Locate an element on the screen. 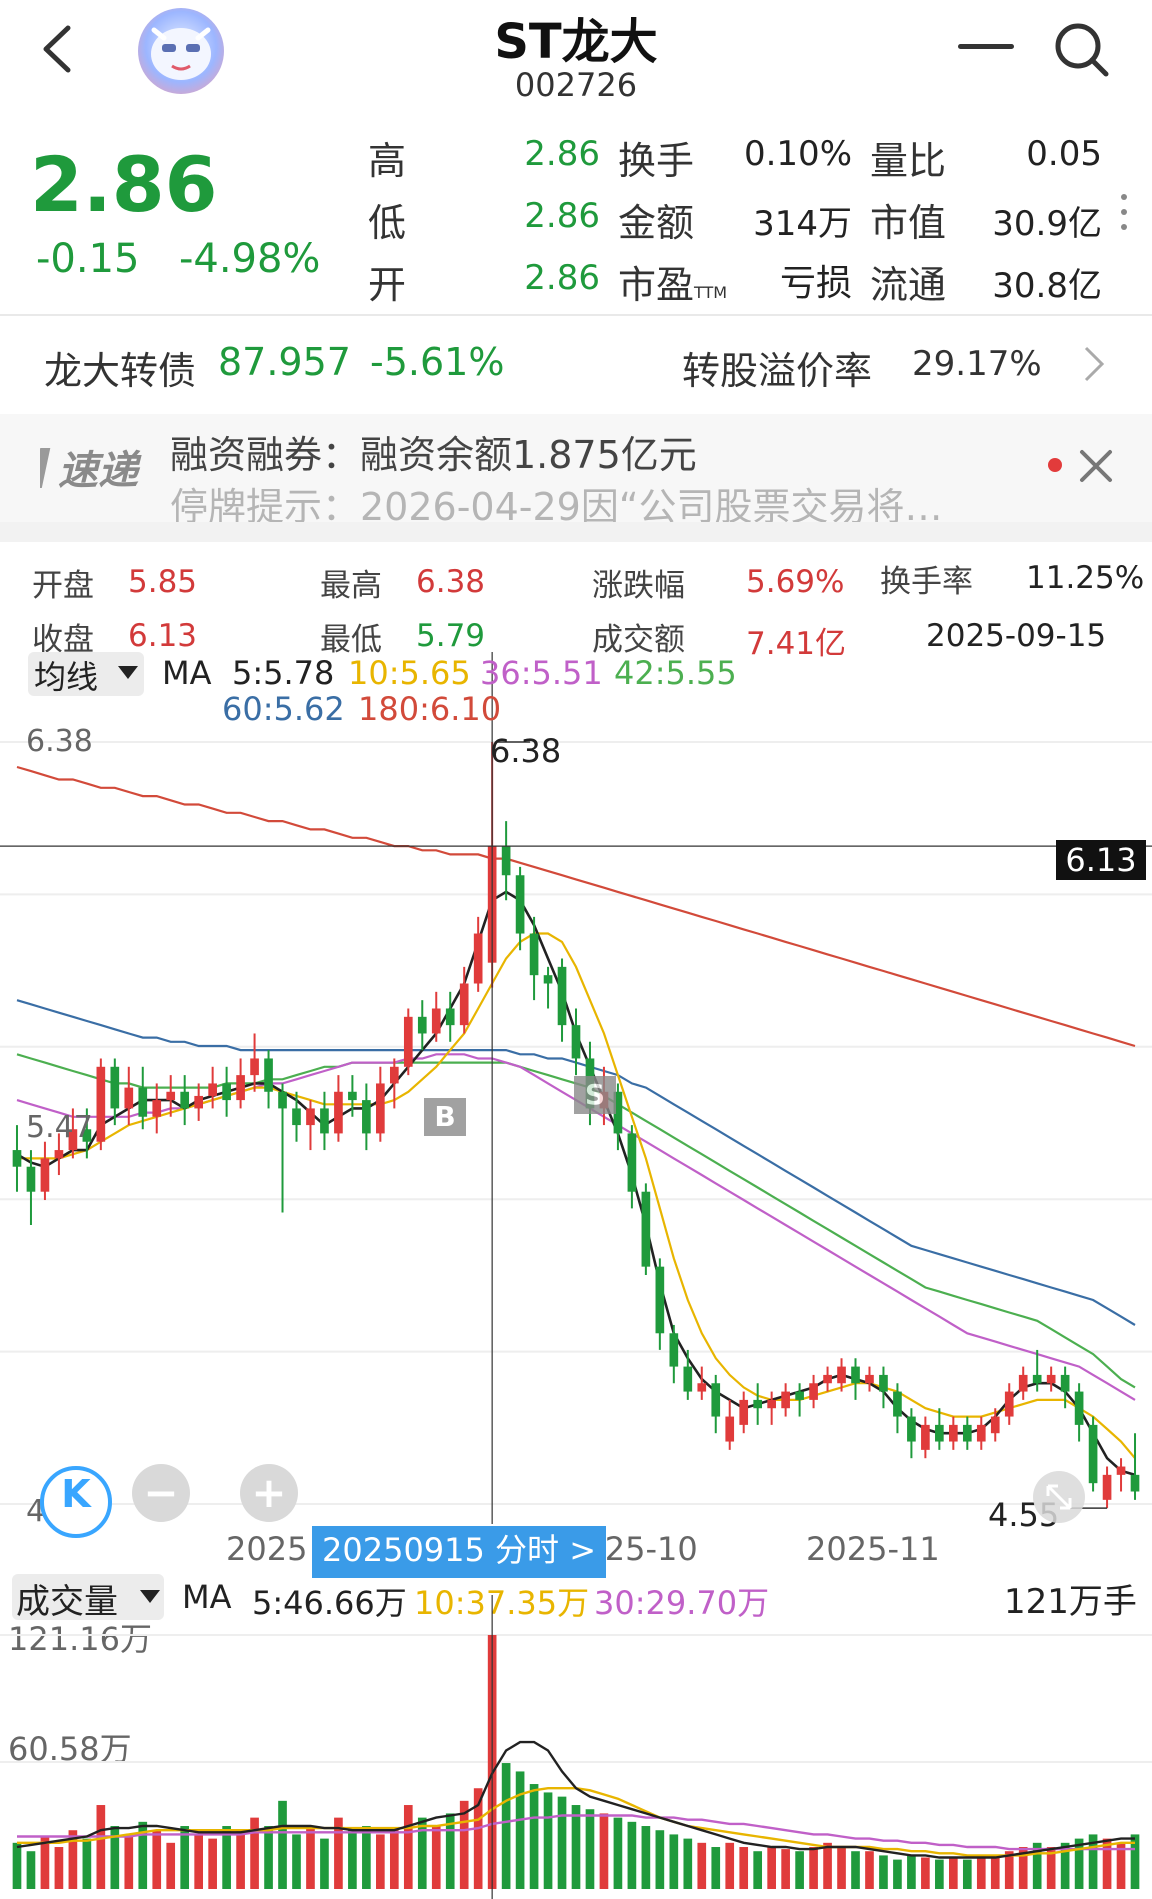 Image resolution: width=1152 pixels, height=1899 pixels. stat-value-amount: 314万 is located at coordinates (802, 224).